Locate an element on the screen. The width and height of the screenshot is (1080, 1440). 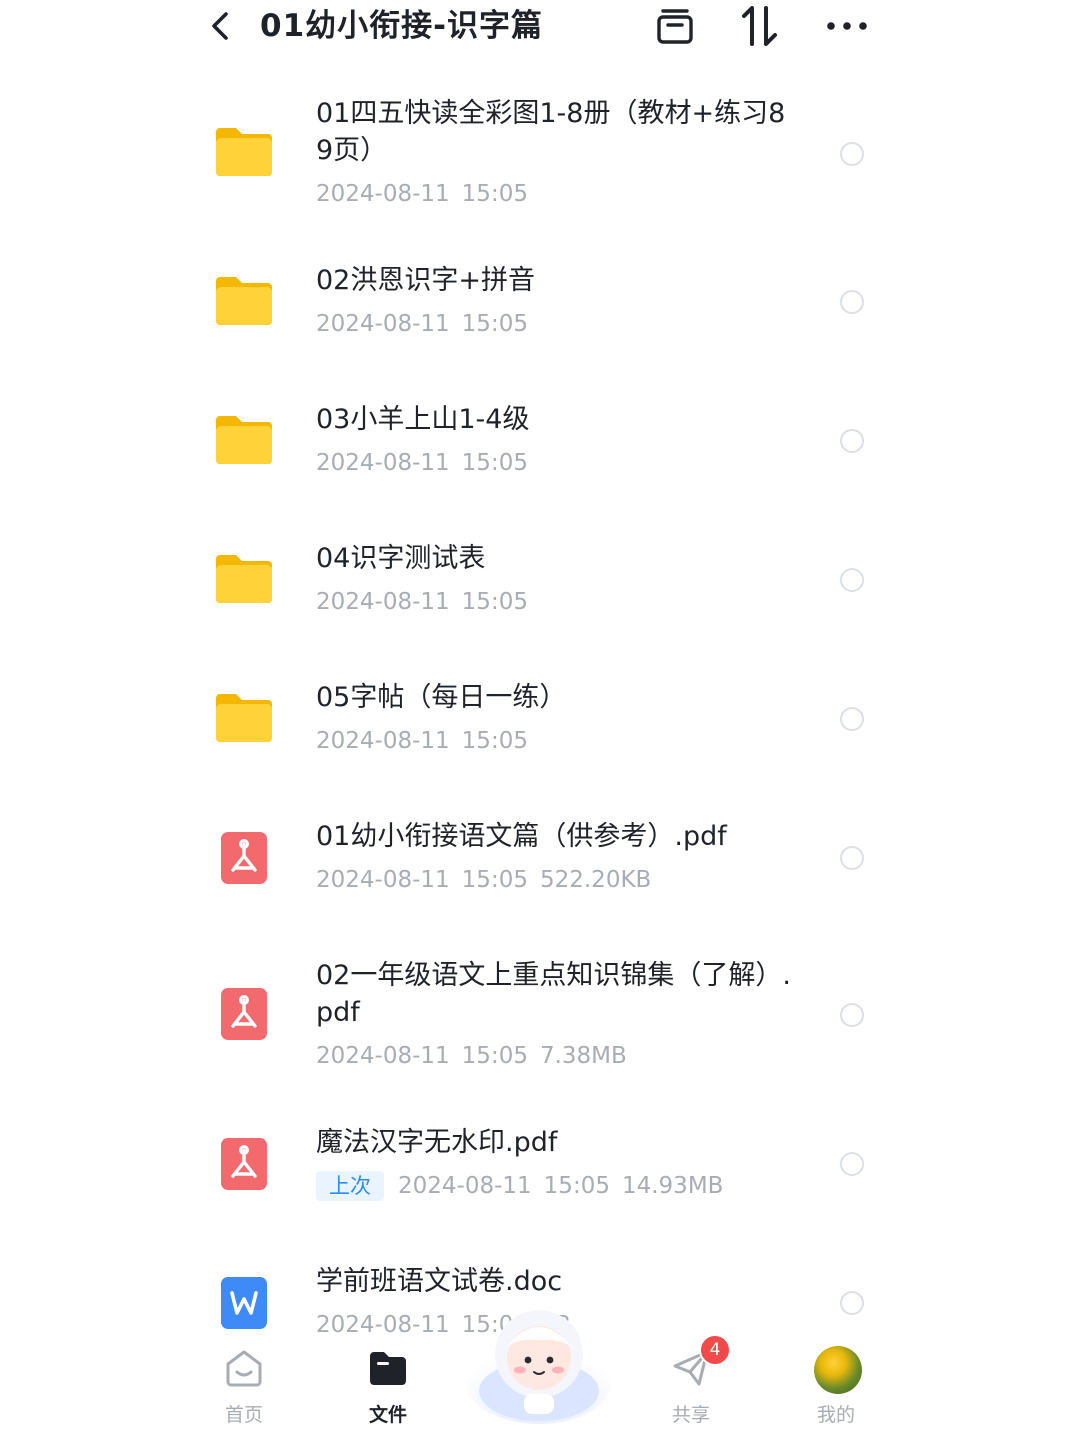
avatar is located at coordinates (838, 1370).